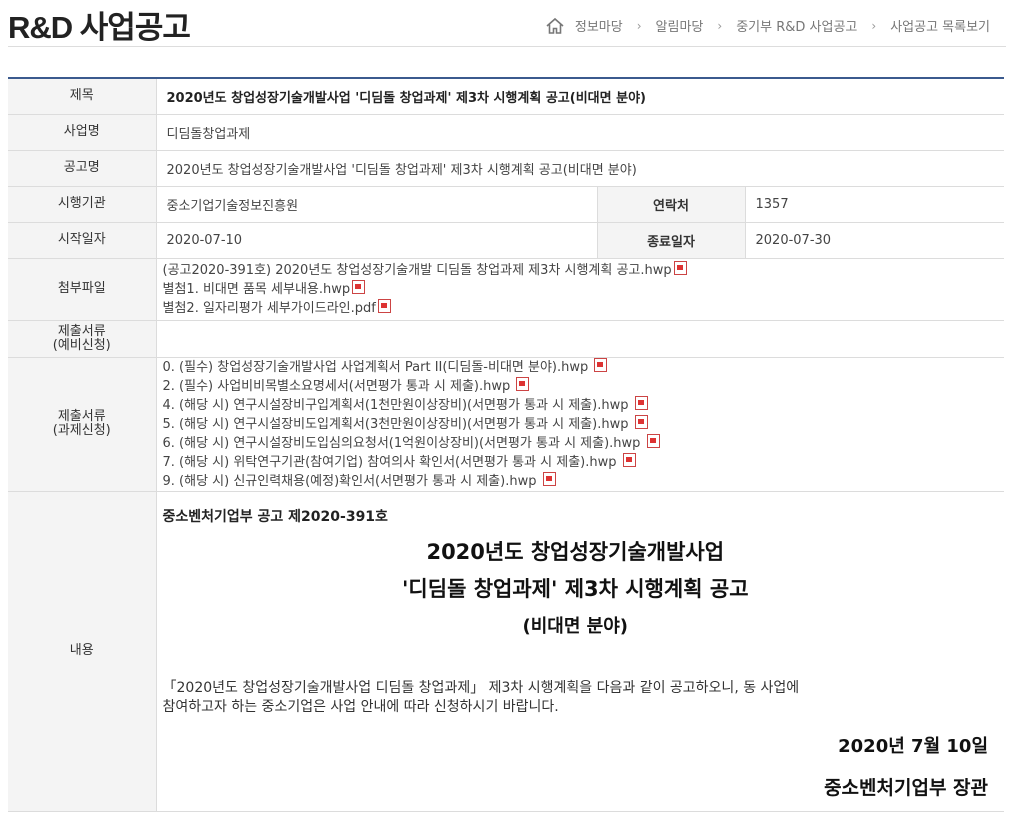  Describe the element at coordinates (99, 27) in the screenshot. I see `page-title: R&D 사업공고` at that location.